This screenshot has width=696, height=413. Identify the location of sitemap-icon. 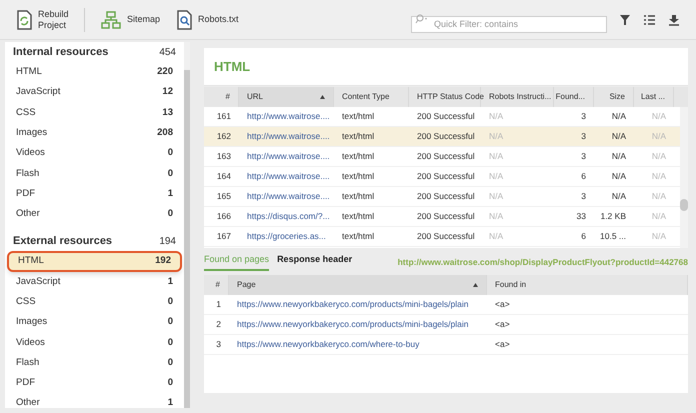
(111, 19).